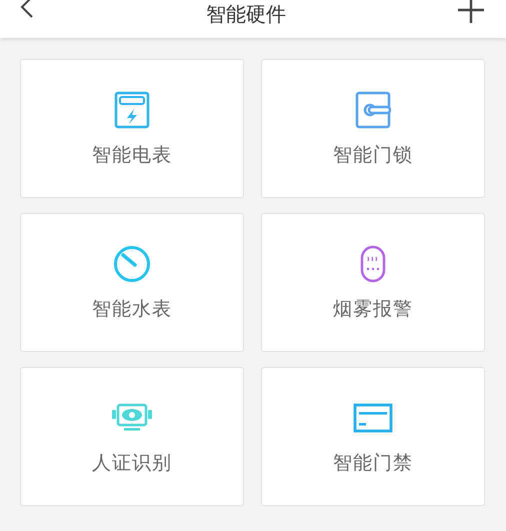 This screenshot has height=531, width=506. I want to click on device-label: 智能门禁, so click(373, 463).